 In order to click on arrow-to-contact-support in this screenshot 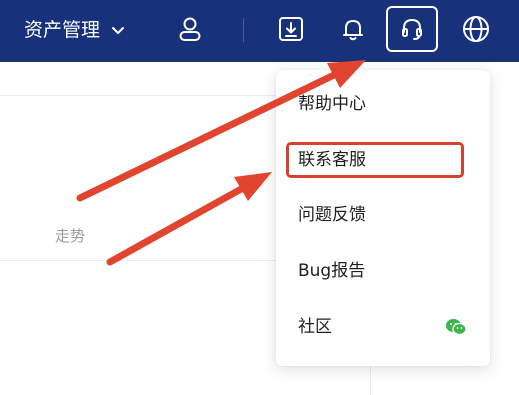, I will do `click(189, 219)`.